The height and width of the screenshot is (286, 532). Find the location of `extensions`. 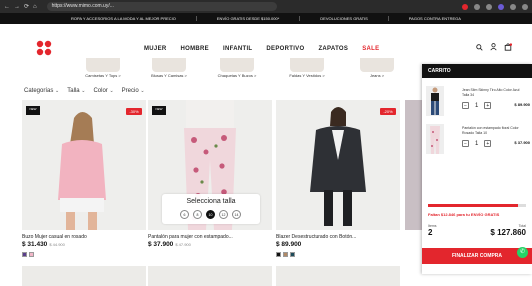

extensions is located at coordinates (495, 6).